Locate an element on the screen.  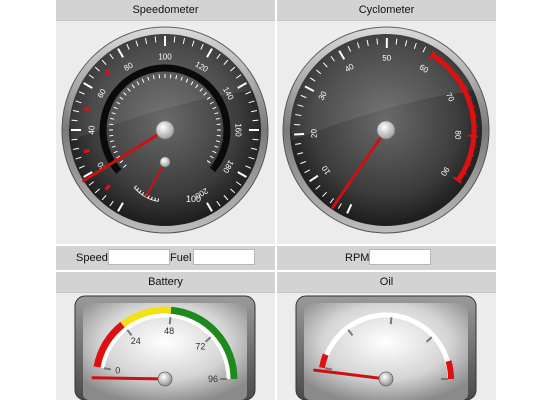
rpm-input is located at coordinates (400, 257).